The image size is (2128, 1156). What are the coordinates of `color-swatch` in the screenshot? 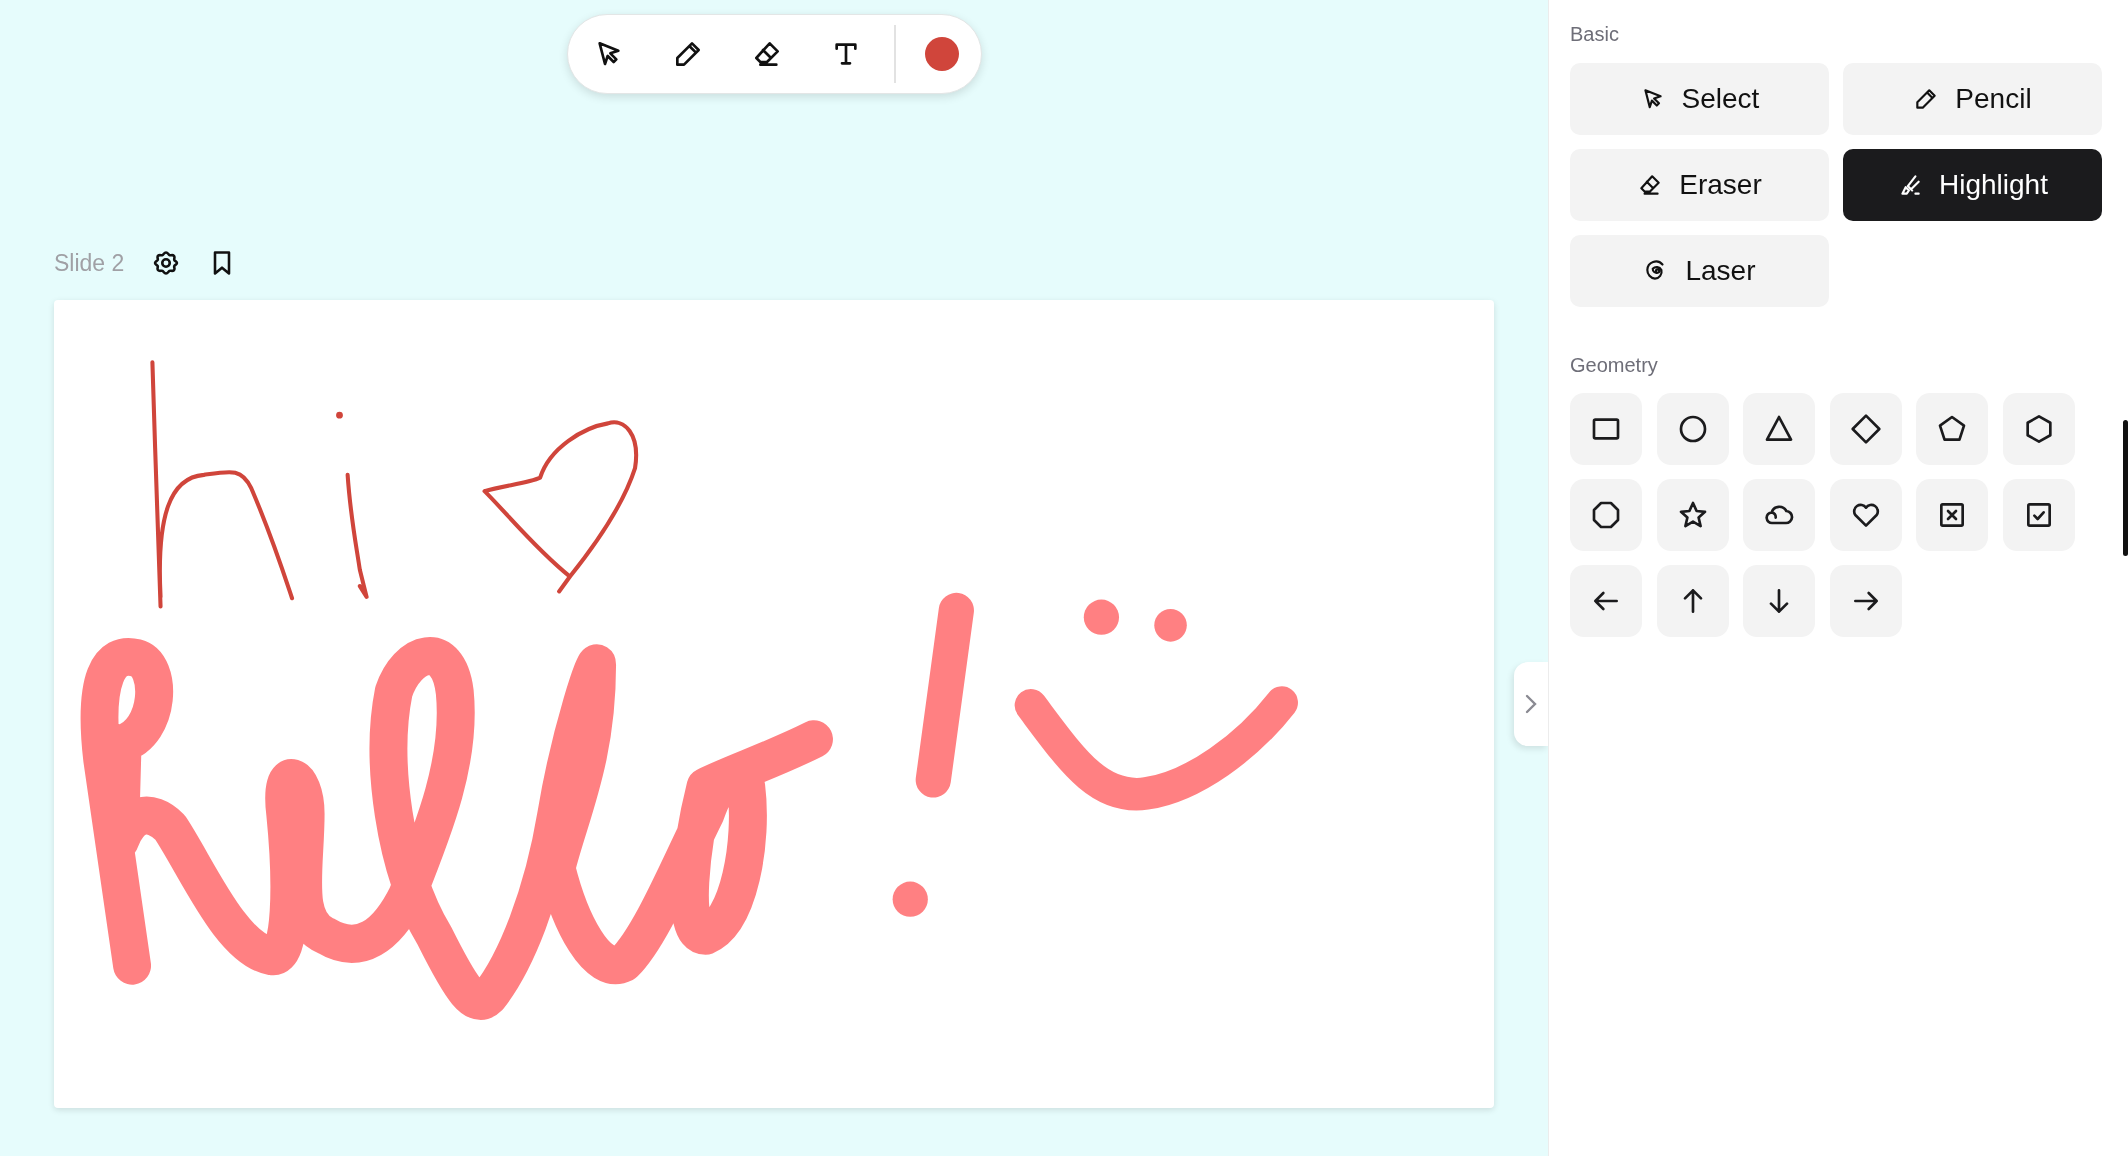 It's located at (941, 54).